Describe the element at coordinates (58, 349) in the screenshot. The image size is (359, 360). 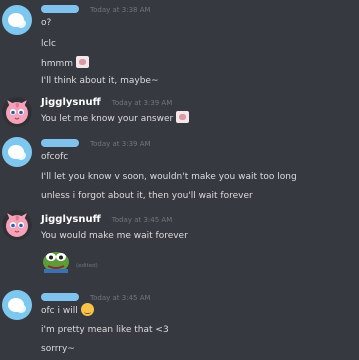
I see `message-line: sorrry~` at that location.